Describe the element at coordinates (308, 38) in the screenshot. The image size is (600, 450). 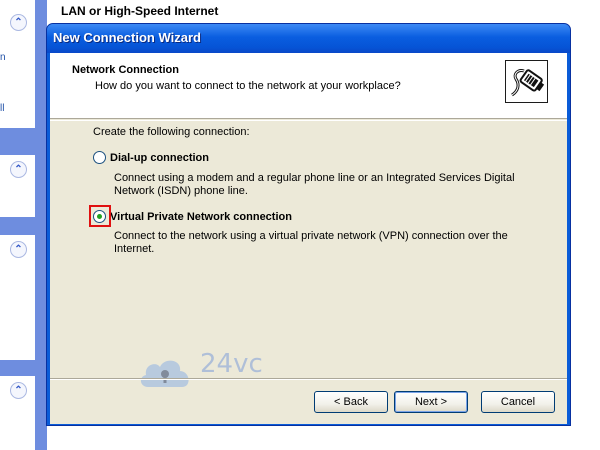
I see `wizard-titlebar: New Connection Wizard` at that location.